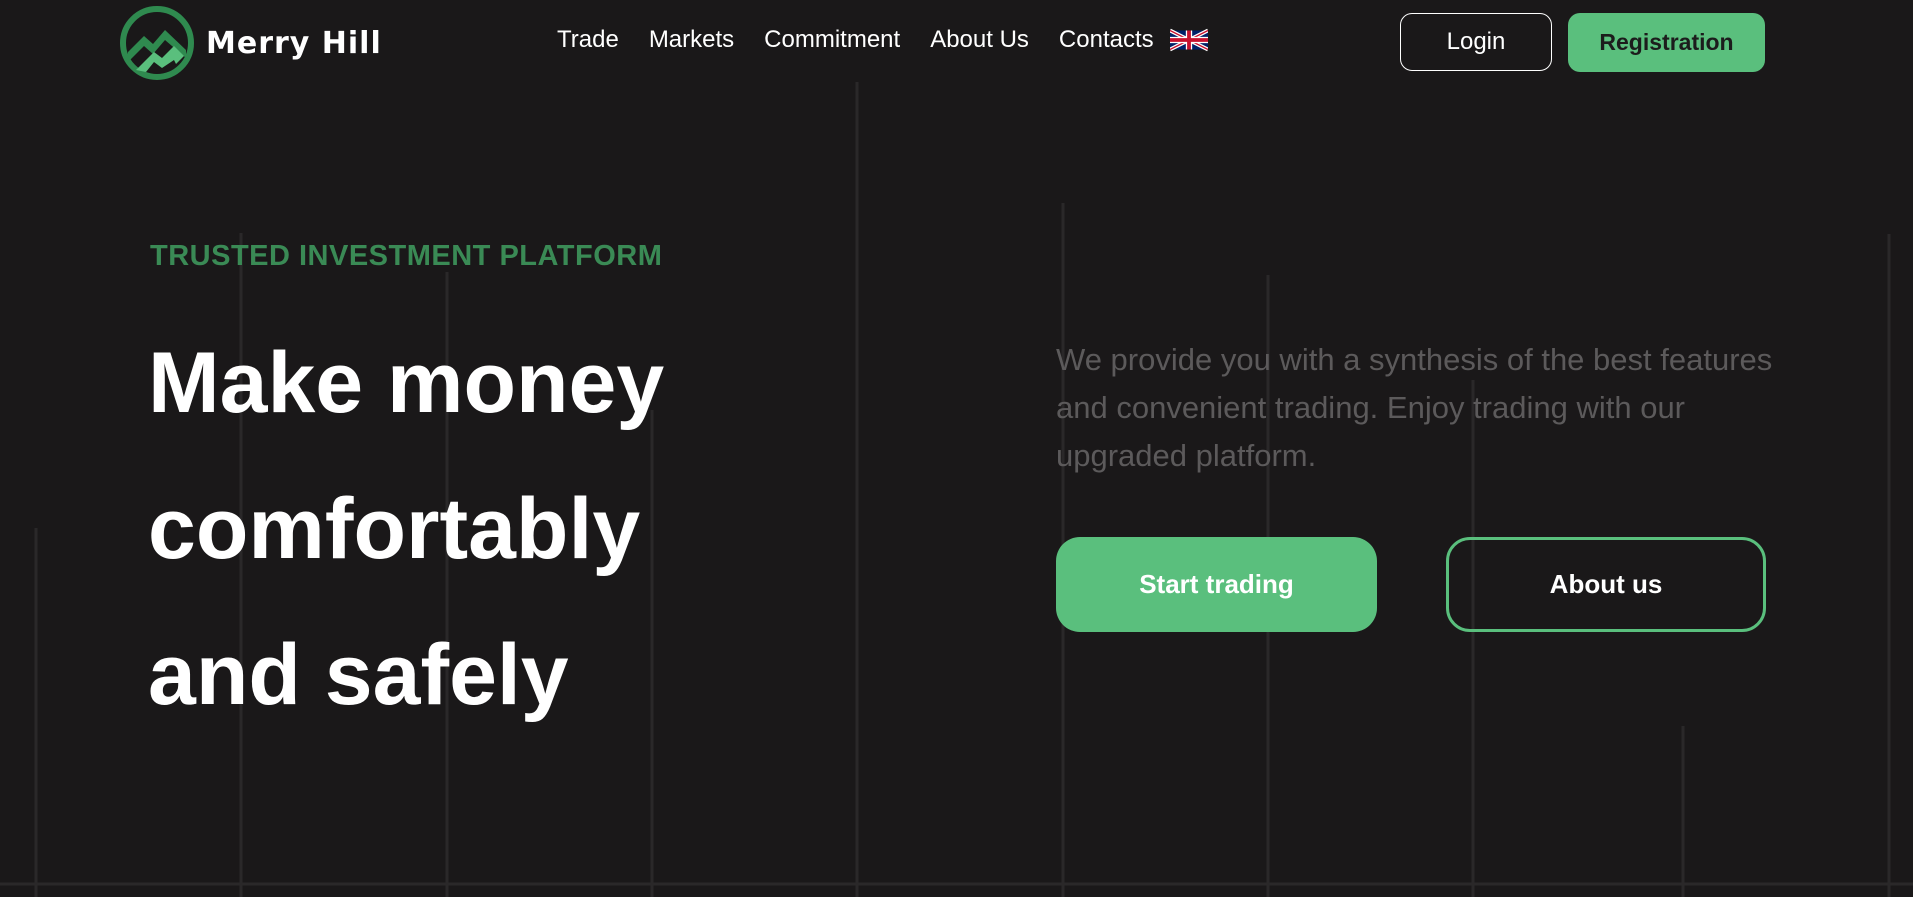 The width and height of the screenshot is (1913, 897). Describe the element at coordinates (1216, 584) in the screenshot. I see `start-trading-button: Start trading` at that location.